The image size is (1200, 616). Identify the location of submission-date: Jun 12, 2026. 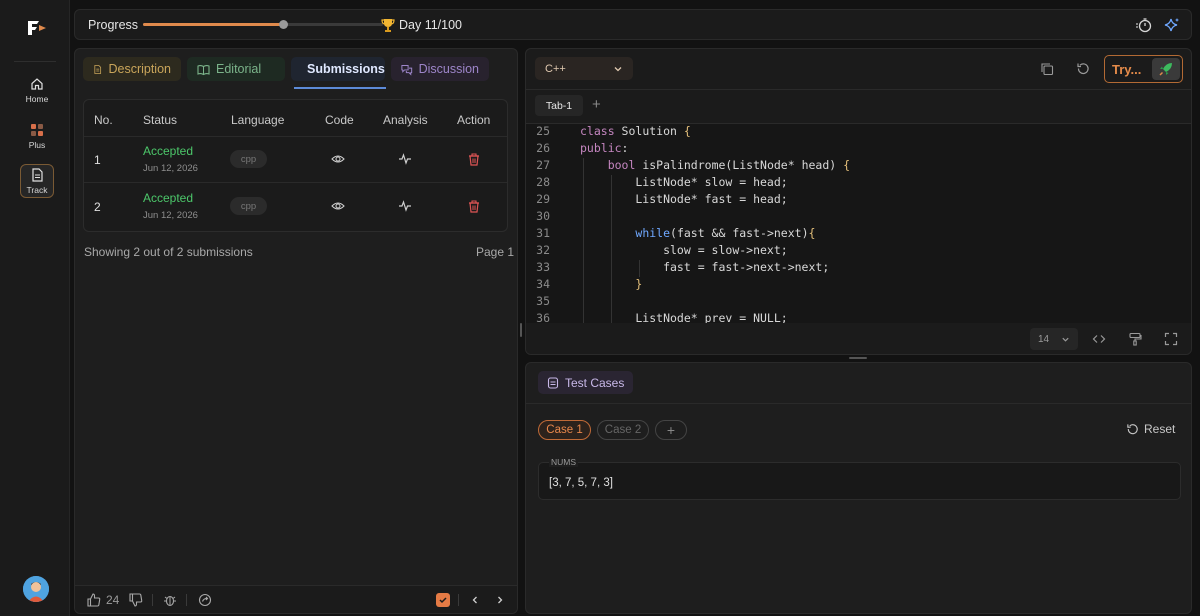
(170, 215).